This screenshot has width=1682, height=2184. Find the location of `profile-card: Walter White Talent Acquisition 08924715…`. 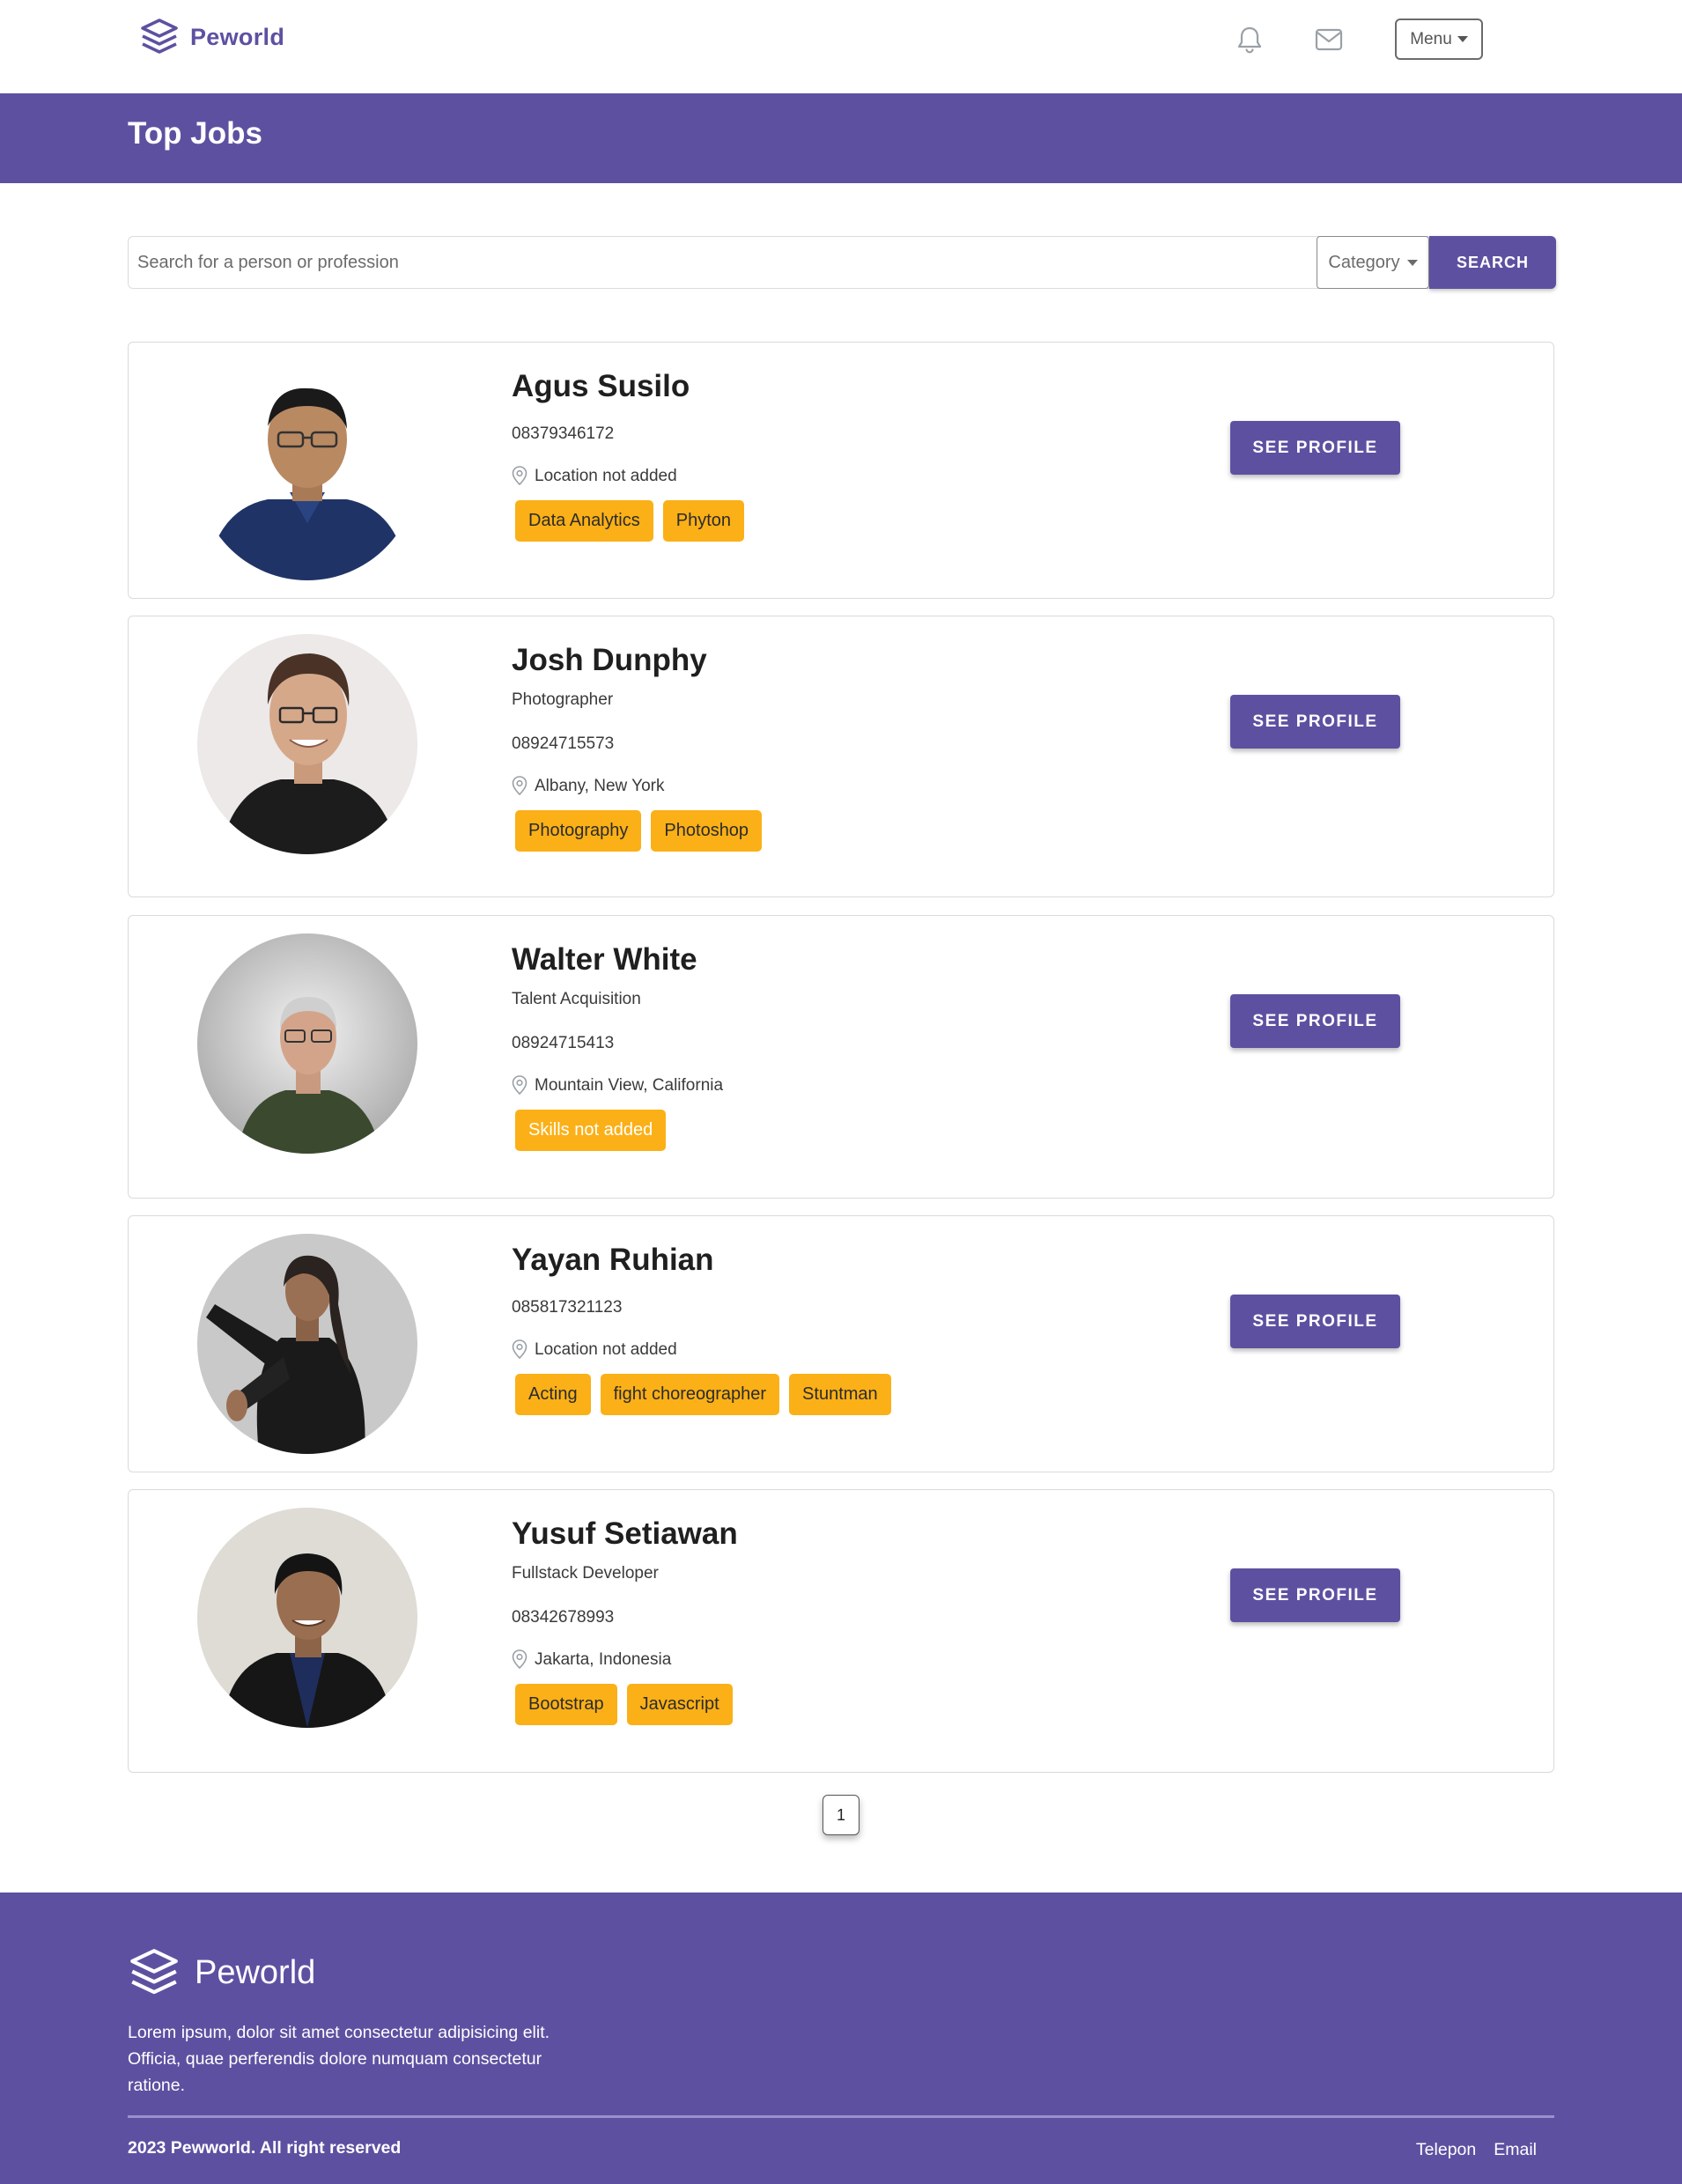

profile-card: Walter White Talent Acquisition 08924715… is located at coordinates (841, 1057).